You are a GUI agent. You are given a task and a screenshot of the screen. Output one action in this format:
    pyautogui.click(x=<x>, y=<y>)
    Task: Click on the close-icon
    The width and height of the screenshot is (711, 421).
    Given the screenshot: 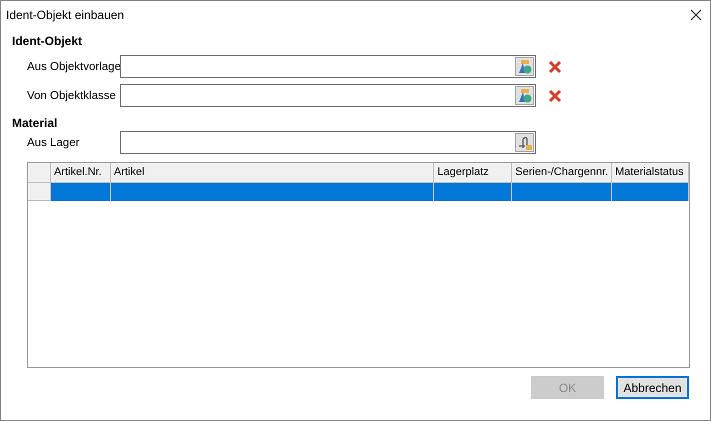 What is the action you would take?
    pyautogui.click(x=696, y=15)
    